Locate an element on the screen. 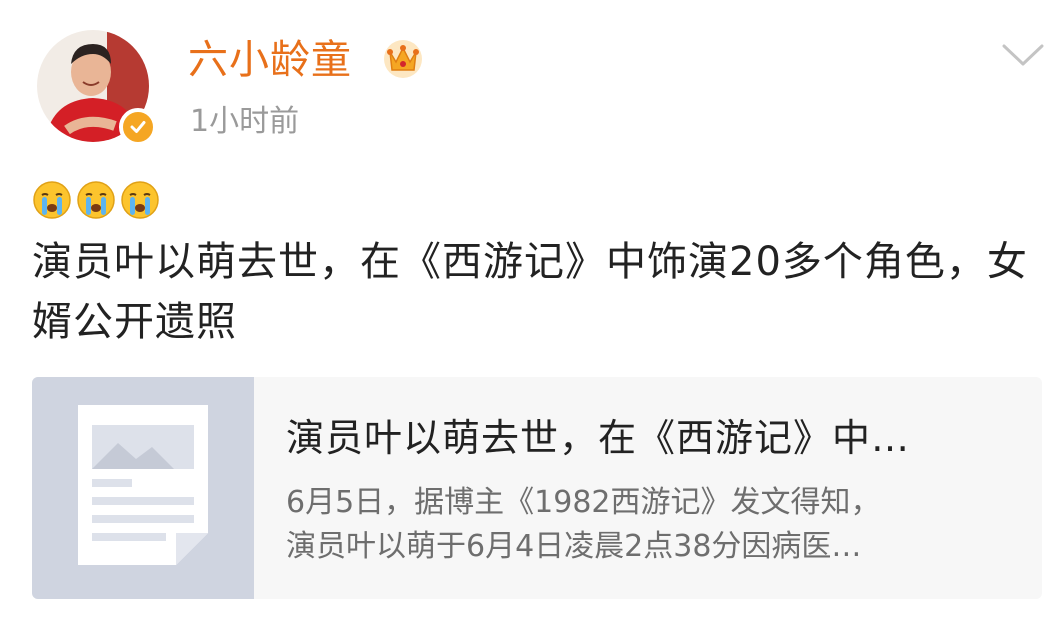  emoji-row is located at coordinates (96, 202).